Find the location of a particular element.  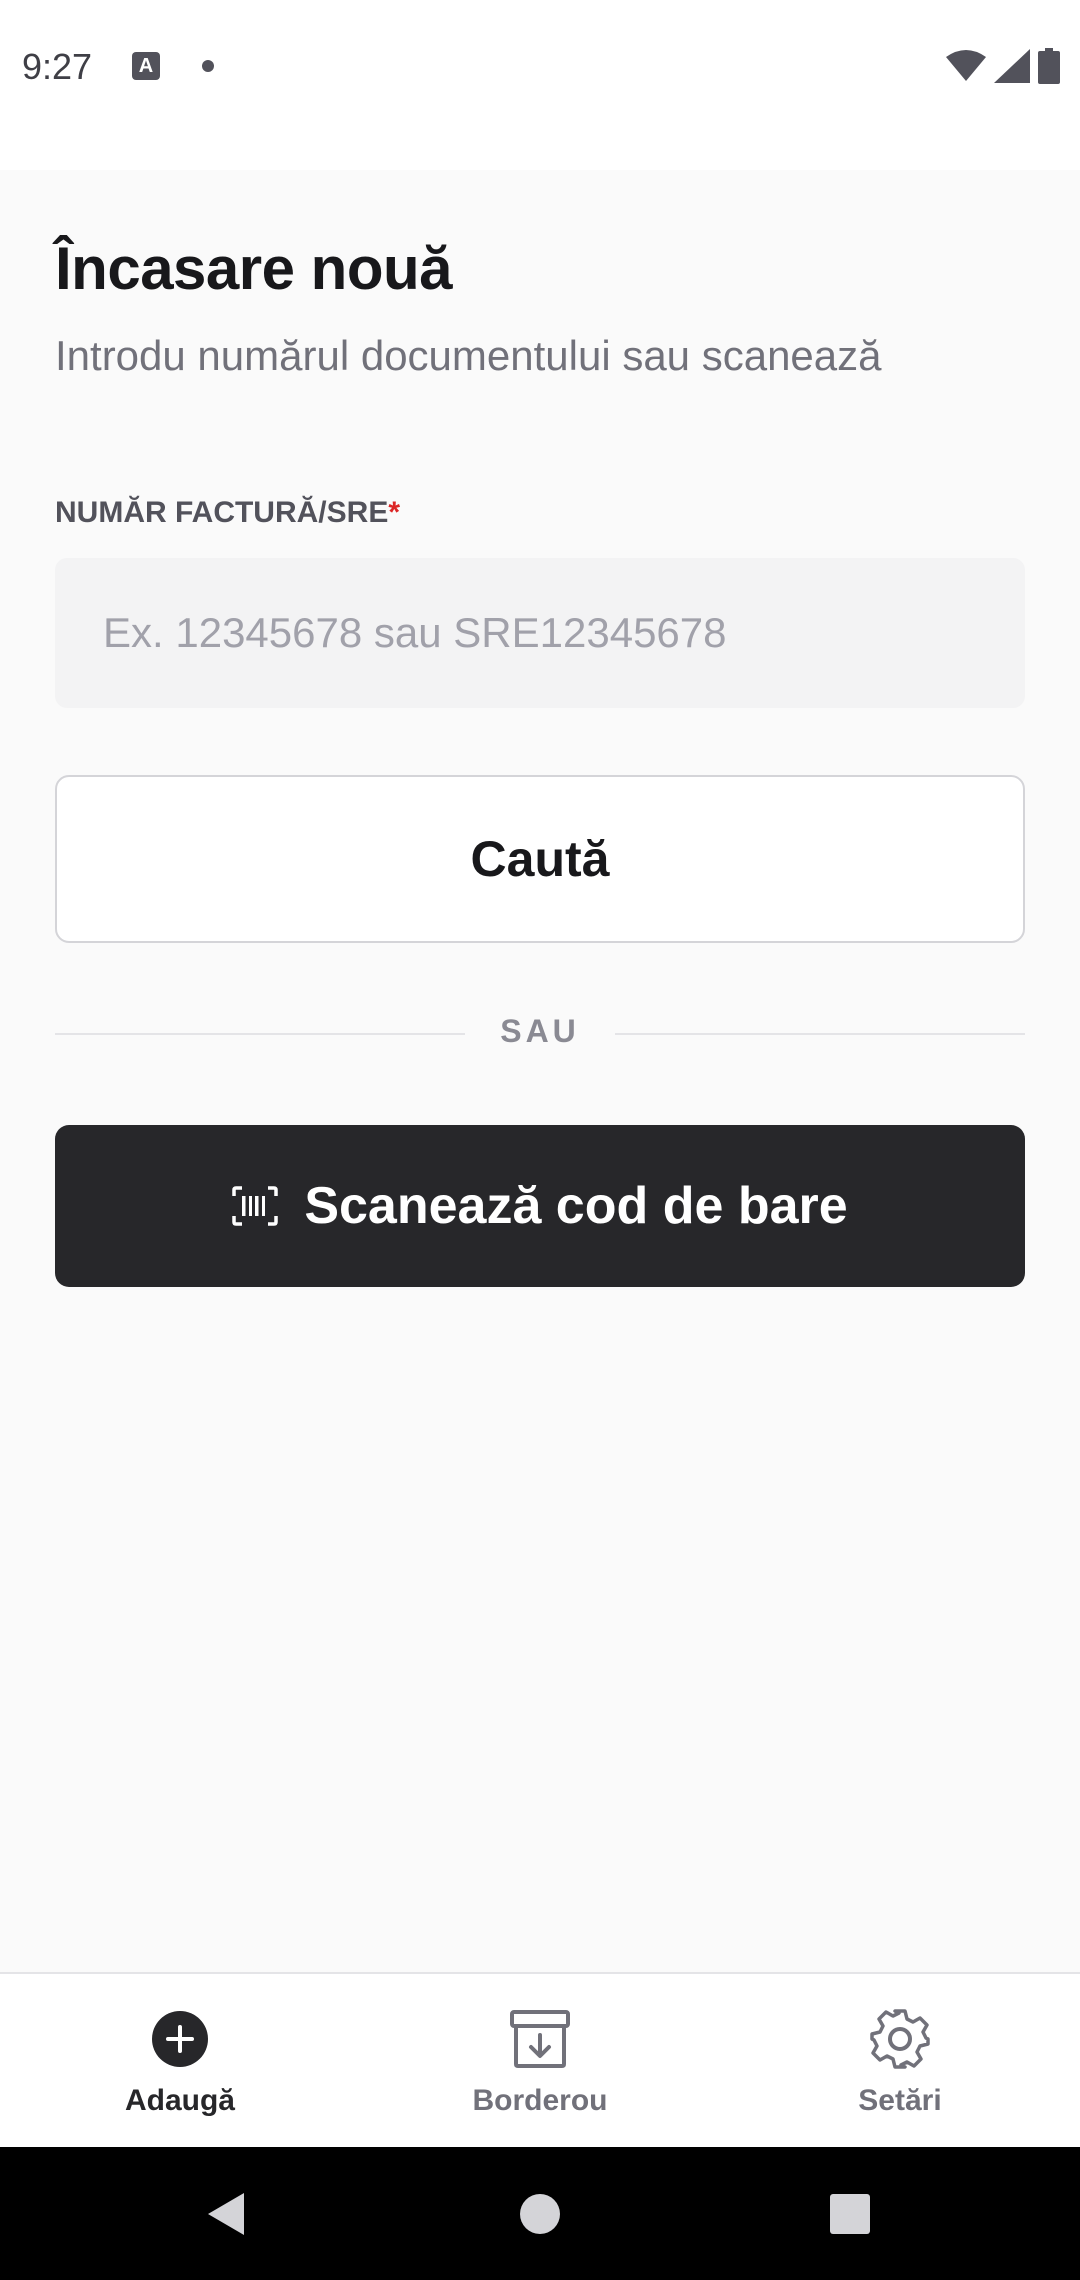

archive-download-icon is located at coordinates (540, 2039).